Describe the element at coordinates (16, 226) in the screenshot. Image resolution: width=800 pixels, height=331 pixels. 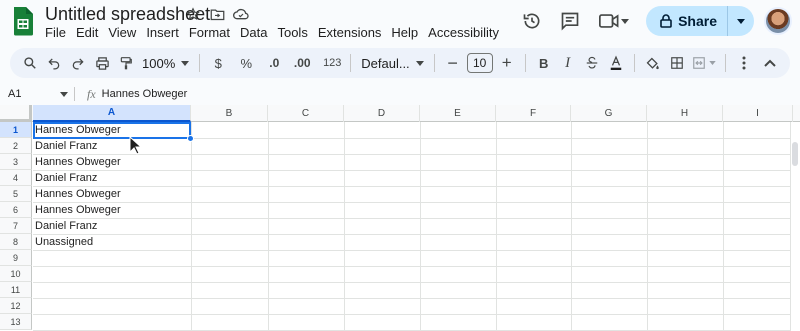
I see `row-header: 7` at that location.